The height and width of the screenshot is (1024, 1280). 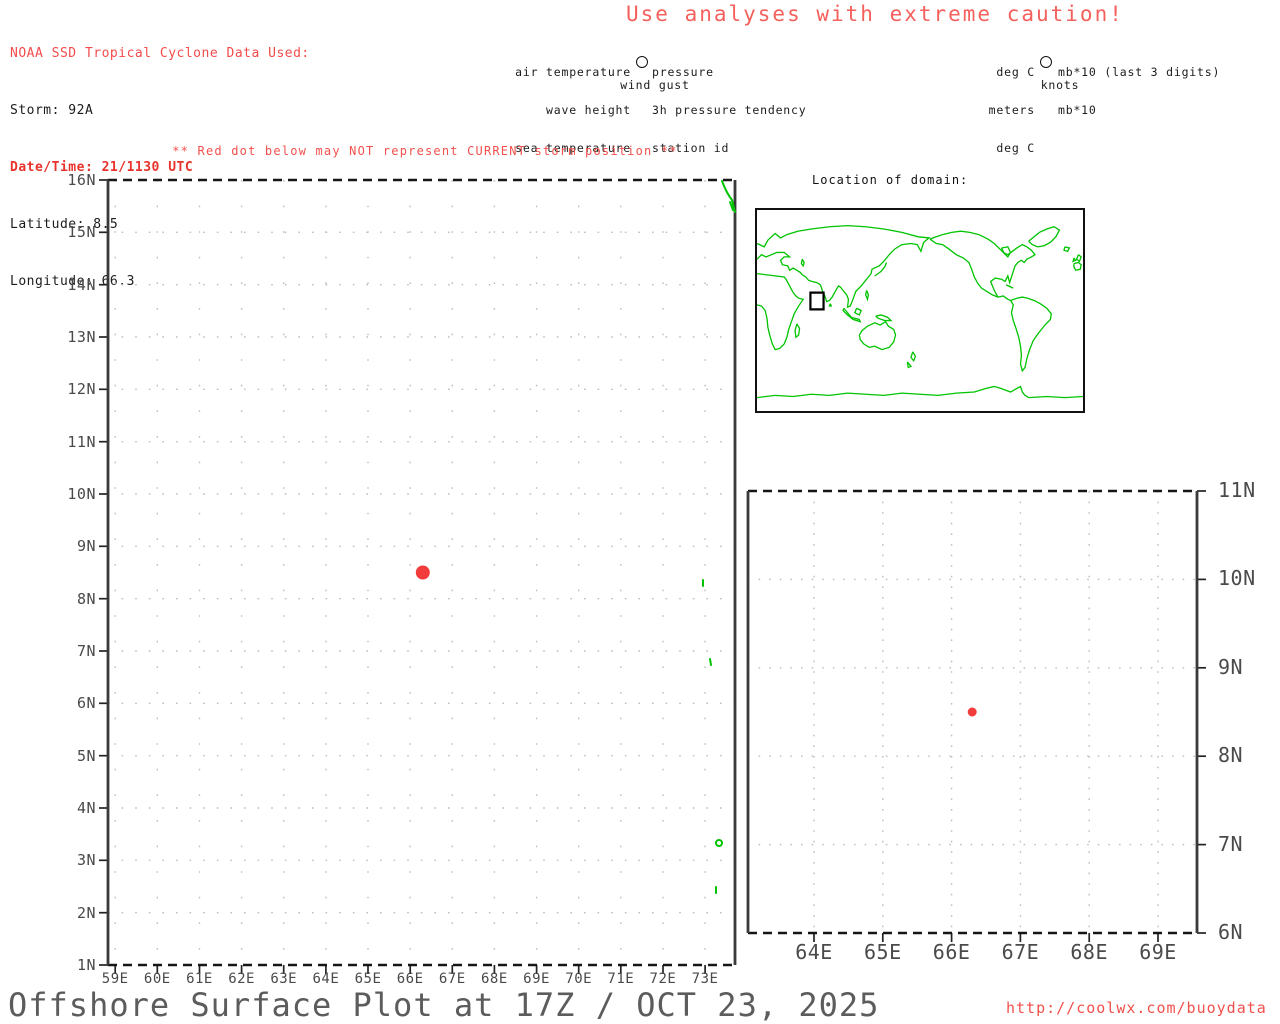 I want to click on main-plot-x-tick-label: 64E, so click(x=326, y=979).